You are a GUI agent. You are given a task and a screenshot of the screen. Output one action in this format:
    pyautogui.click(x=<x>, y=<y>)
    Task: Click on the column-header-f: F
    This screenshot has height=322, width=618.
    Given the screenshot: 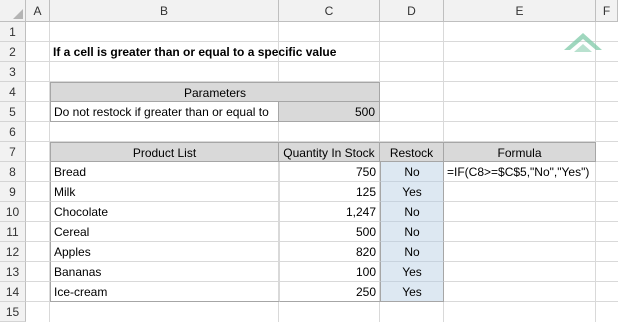 What is the action you would take?
    pyautogui.click(x=607, y=11)
    